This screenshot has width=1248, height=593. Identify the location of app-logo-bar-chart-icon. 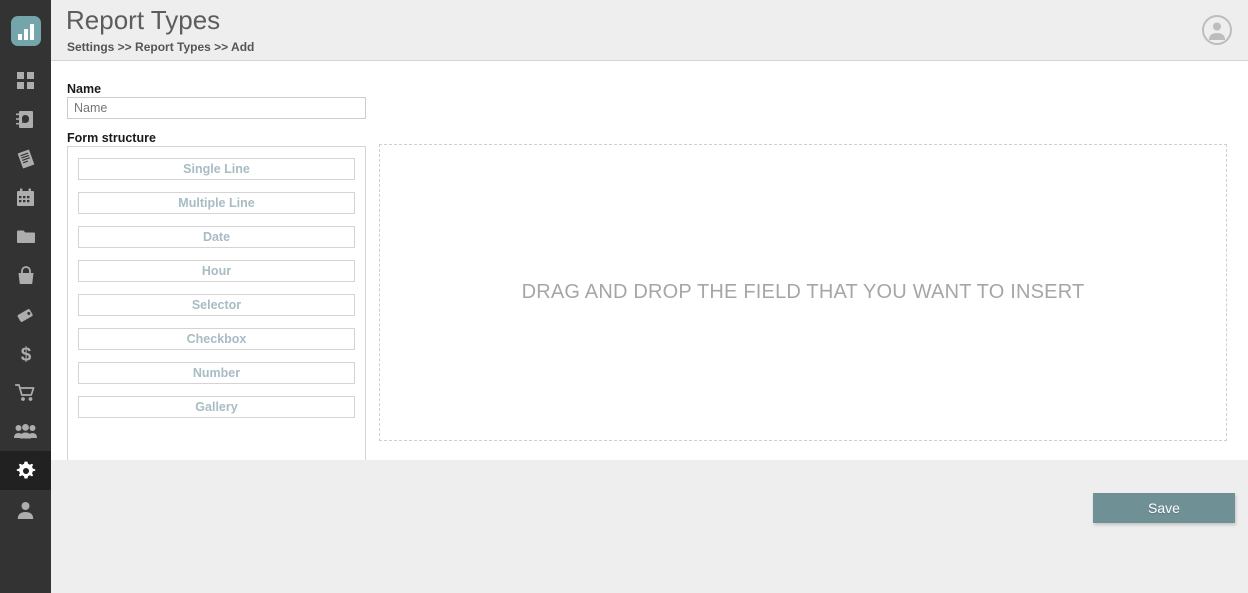
(25, 30).